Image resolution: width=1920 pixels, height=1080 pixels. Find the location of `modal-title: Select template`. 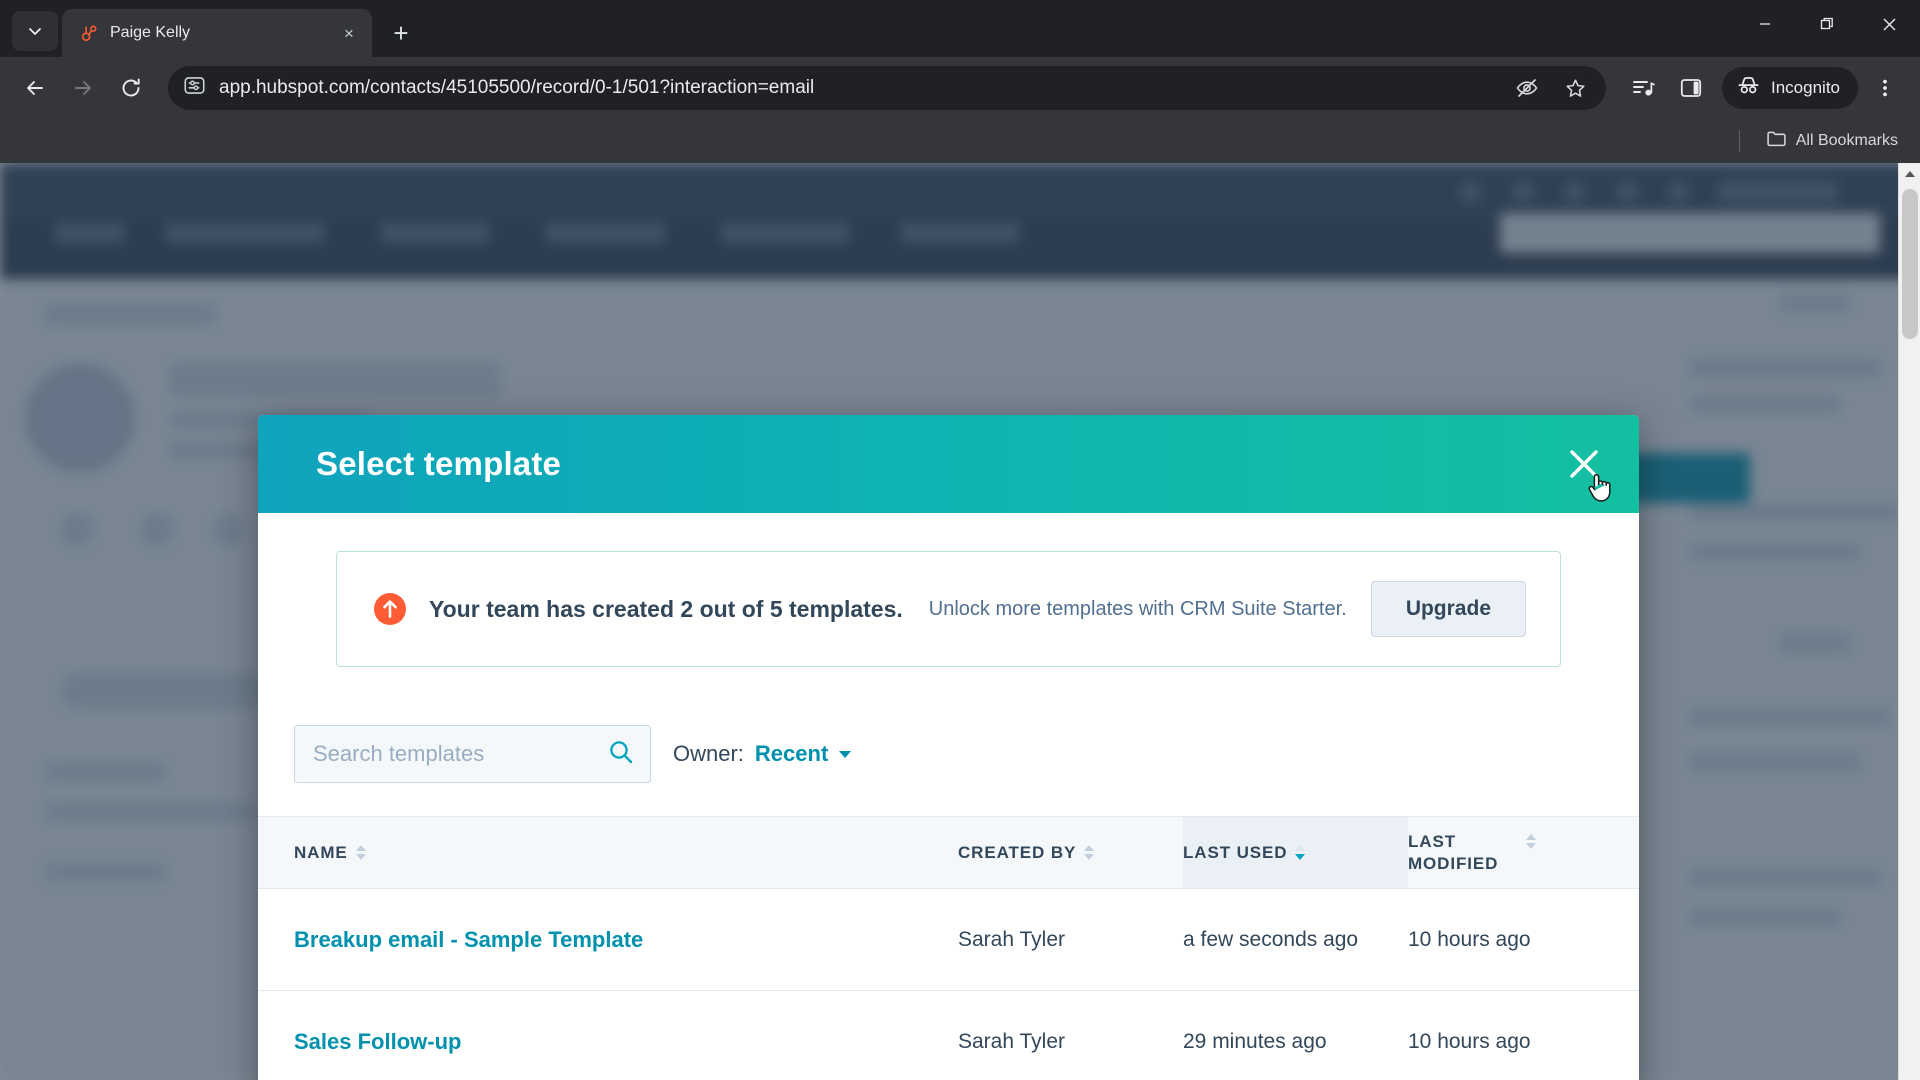

modal-title: Select template is located at coordinates (439, 463).